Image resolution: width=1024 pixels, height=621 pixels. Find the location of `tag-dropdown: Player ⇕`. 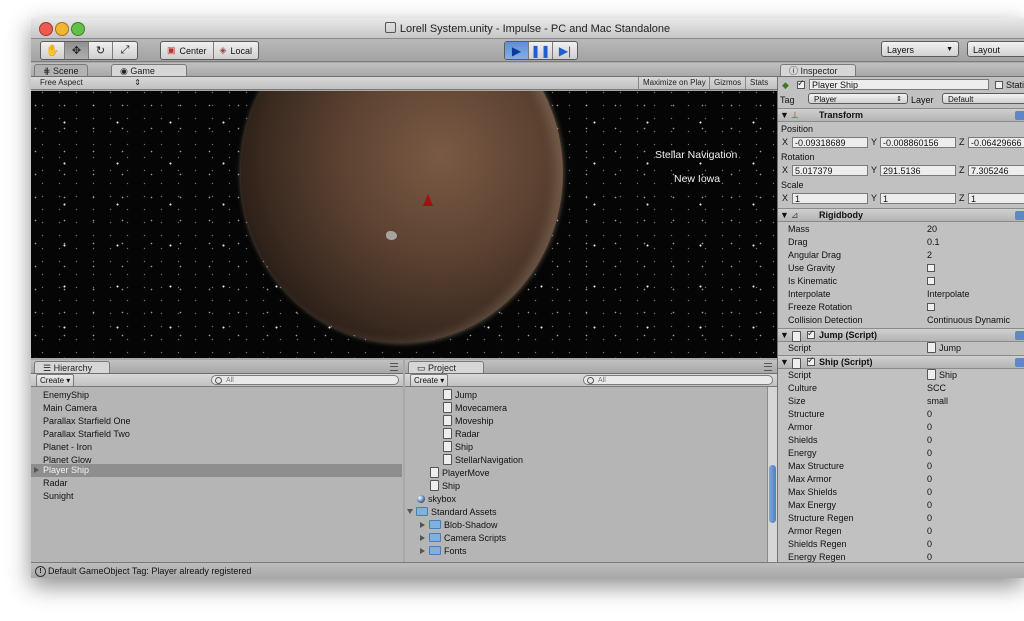

tag-dropdown: Player ⇕ is located at coordinates (858, 98).